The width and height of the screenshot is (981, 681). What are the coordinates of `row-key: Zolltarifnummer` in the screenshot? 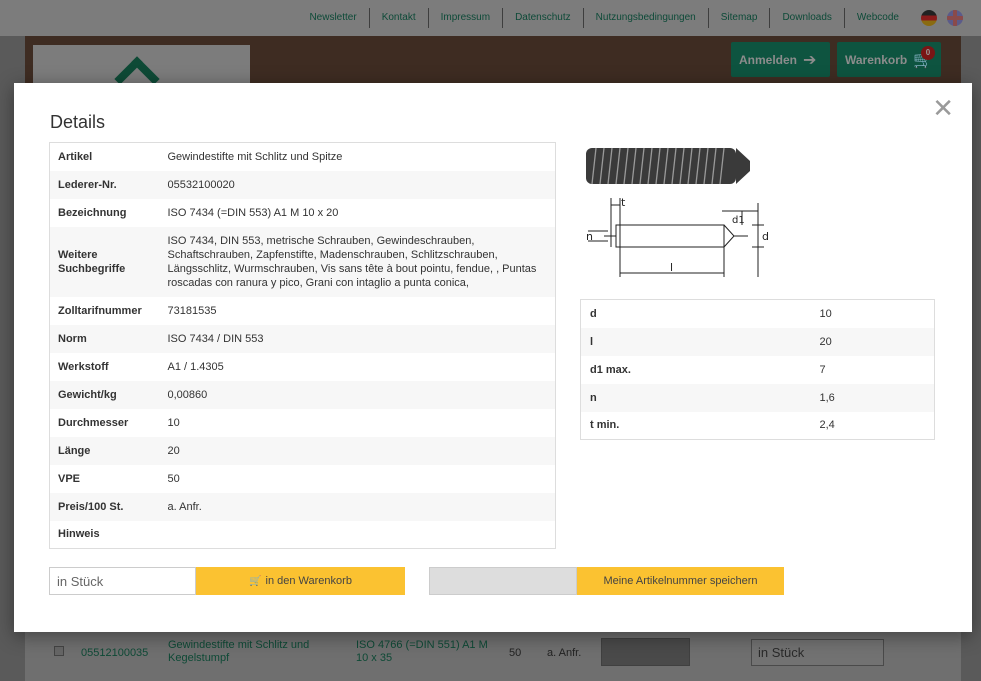 It's located at (100, 310).